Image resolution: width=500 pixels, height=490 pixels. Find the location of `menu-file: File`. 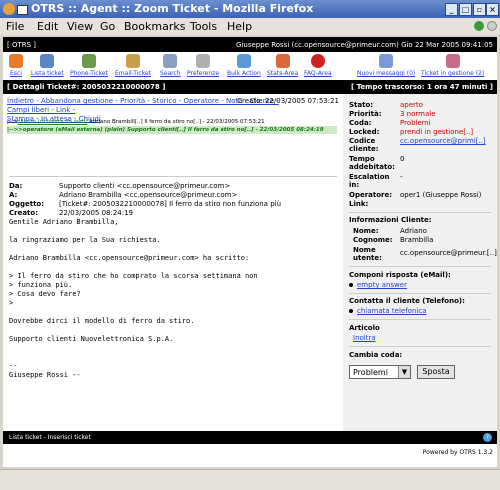

menu-file: File is located at coordinates (15, 26).